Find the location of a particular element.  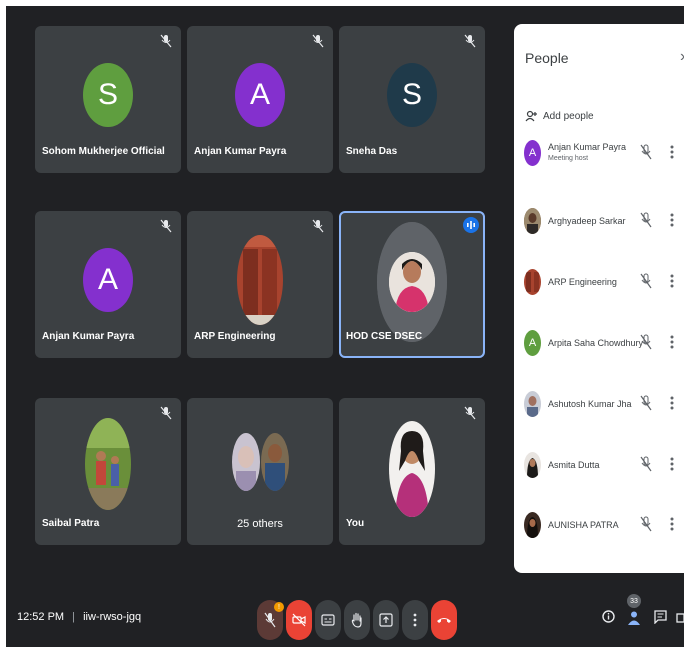

participant-name: Saibal Patra is located at coordinates (71, 523).